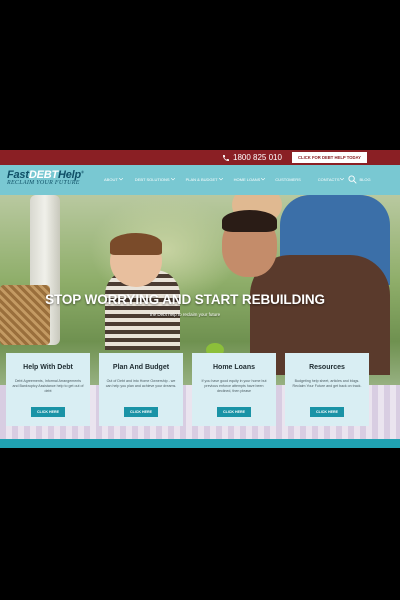 This screenshot has height=600, width=400. I want to click on nav-label: CONTACTS, so click(328, 179).